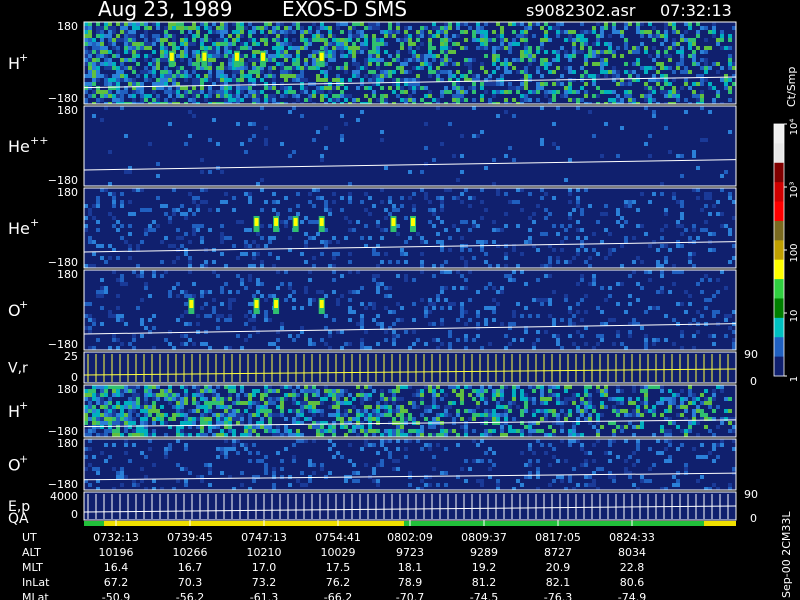 This screenshot has height=600, width=800. Describe the element at coordinates (18, 369) in the screenshot. I see `panel-label: V,r` at that location.